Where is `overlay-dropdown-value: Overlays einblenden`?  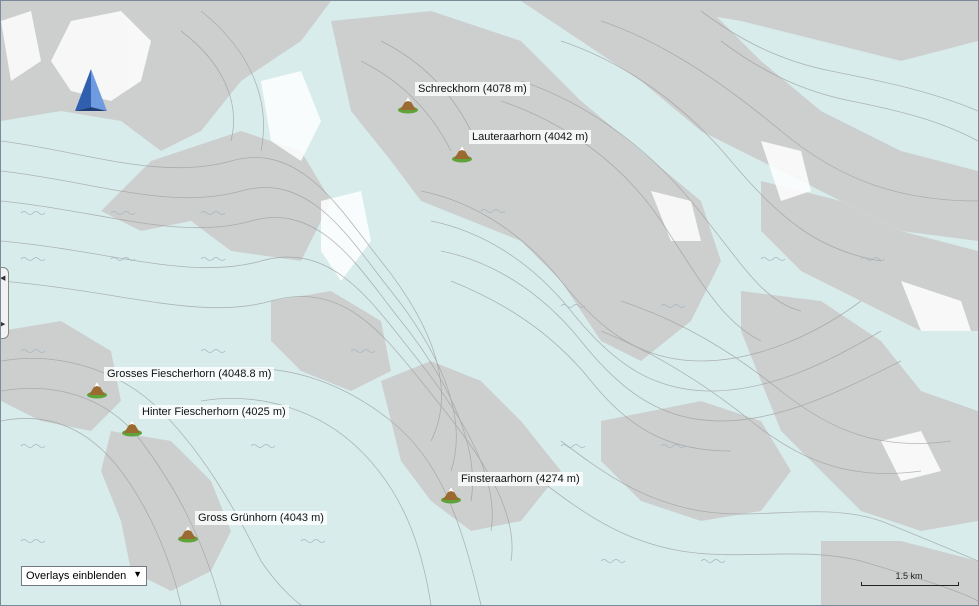
overlay-dropdown-value: Overlays einblenden is located at coordinates (76, 576).